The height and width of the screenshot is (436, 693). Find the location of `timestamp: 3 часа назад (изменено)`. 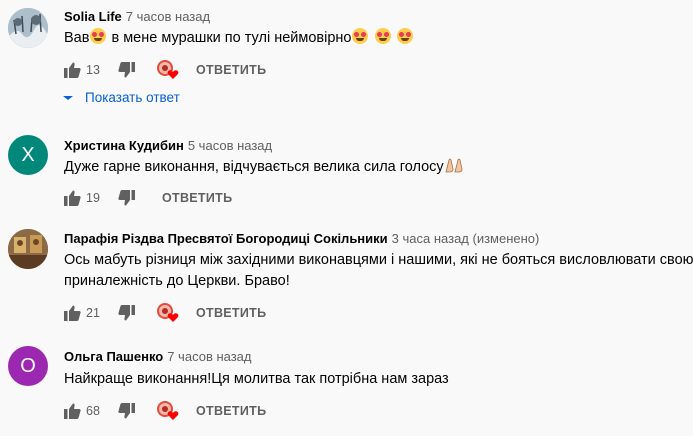

timestamp: 3 часа назад (изменено) is located at coordinates (466, 238).